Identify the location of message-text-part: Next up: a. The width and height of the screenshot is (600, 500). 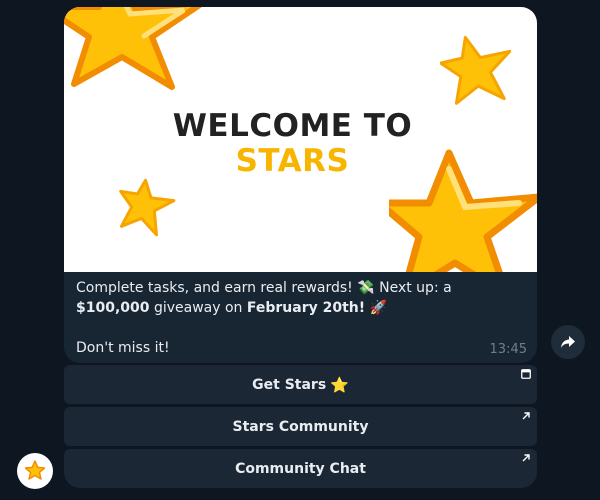
(413, 288).